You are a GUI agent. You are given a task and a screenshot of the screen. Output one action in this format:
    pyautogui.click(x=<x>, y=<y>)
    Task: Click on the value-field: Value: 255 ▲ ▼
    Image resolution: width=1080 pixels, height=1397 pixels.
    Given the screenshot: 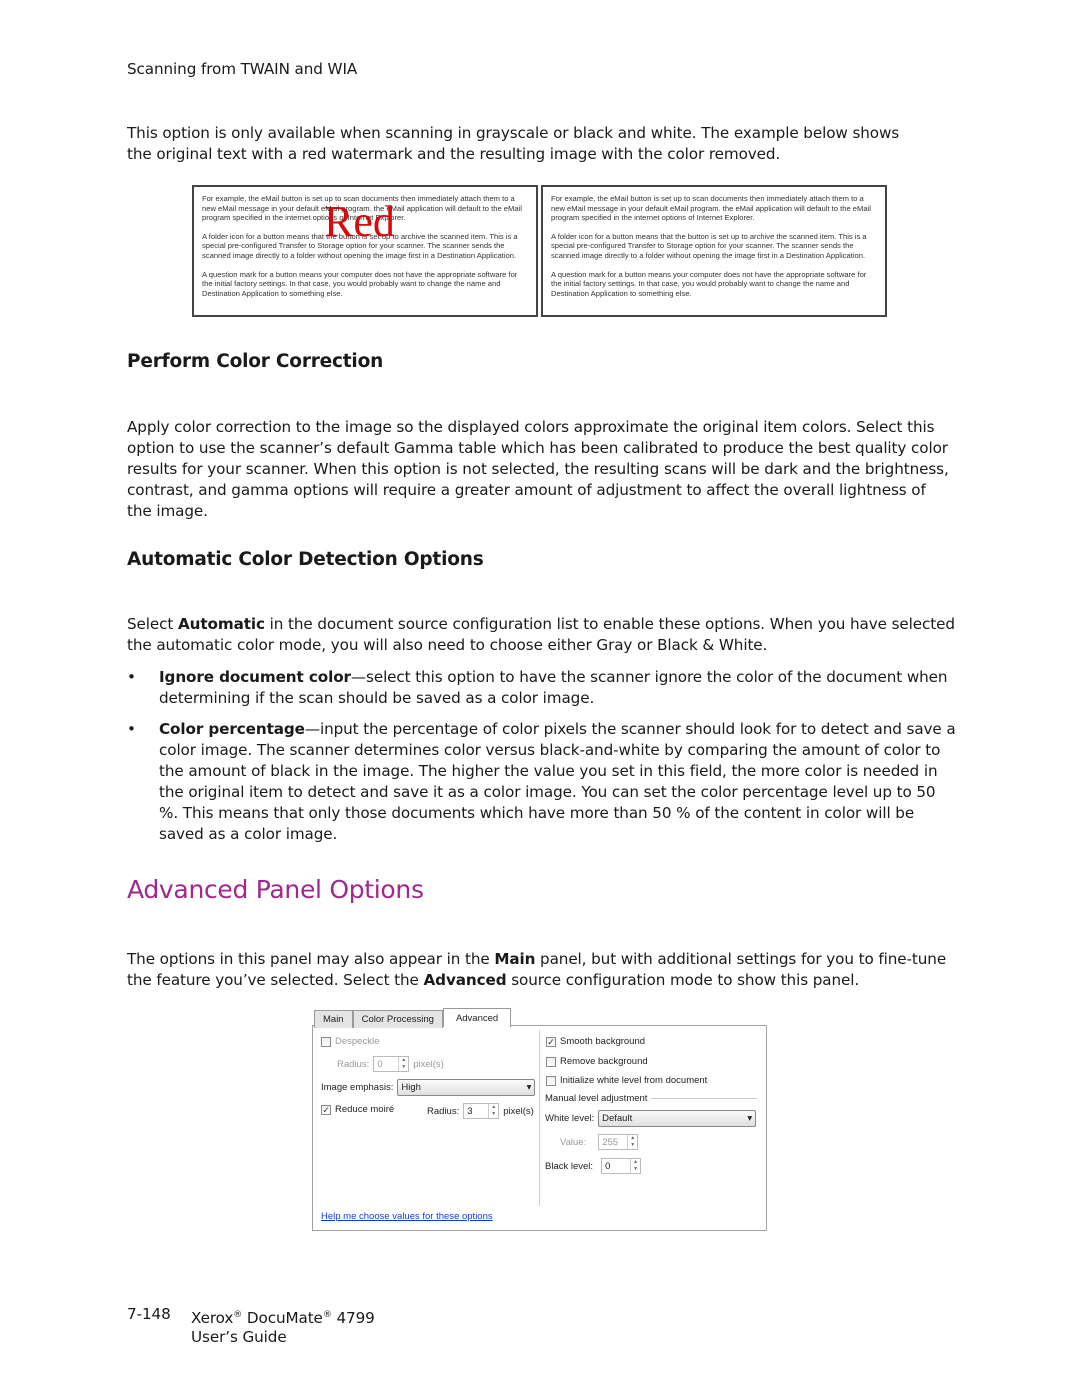 What is the action you would take?
    pyautogui.click(x=599, y=1142)
    